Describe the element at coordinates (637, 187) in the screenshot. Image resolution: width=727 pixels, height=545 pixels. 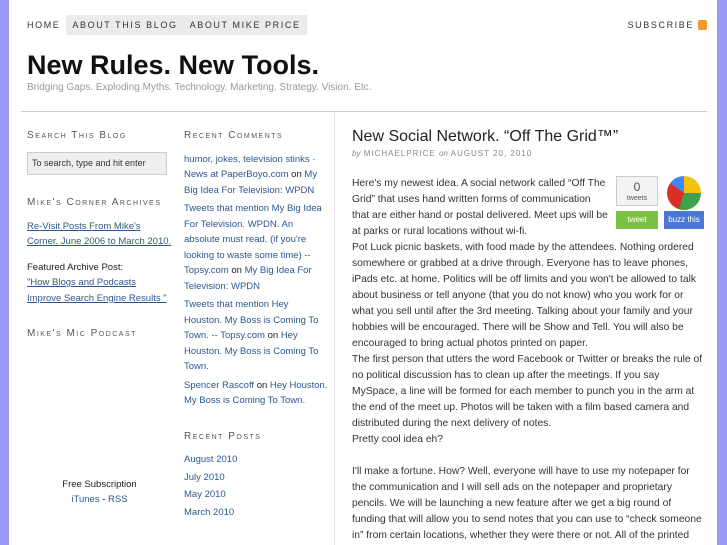
I see `tweet-count: 0` at that location.